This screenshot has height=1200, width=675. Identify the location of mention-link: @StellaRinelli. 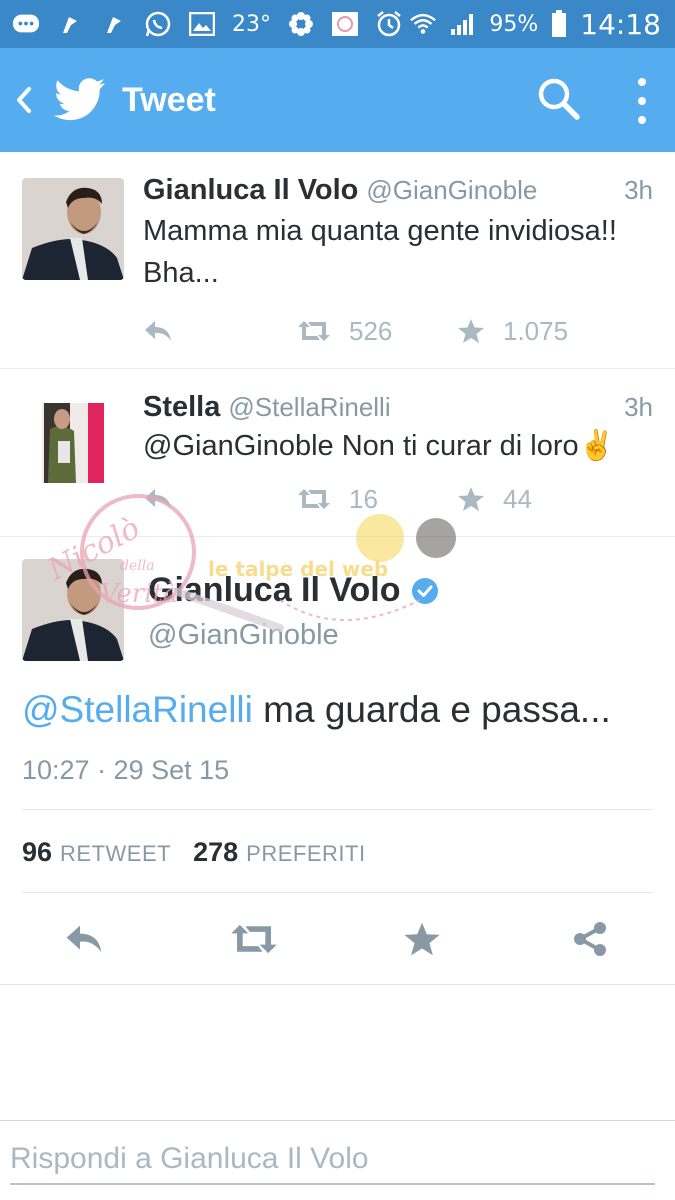
(137, 709).